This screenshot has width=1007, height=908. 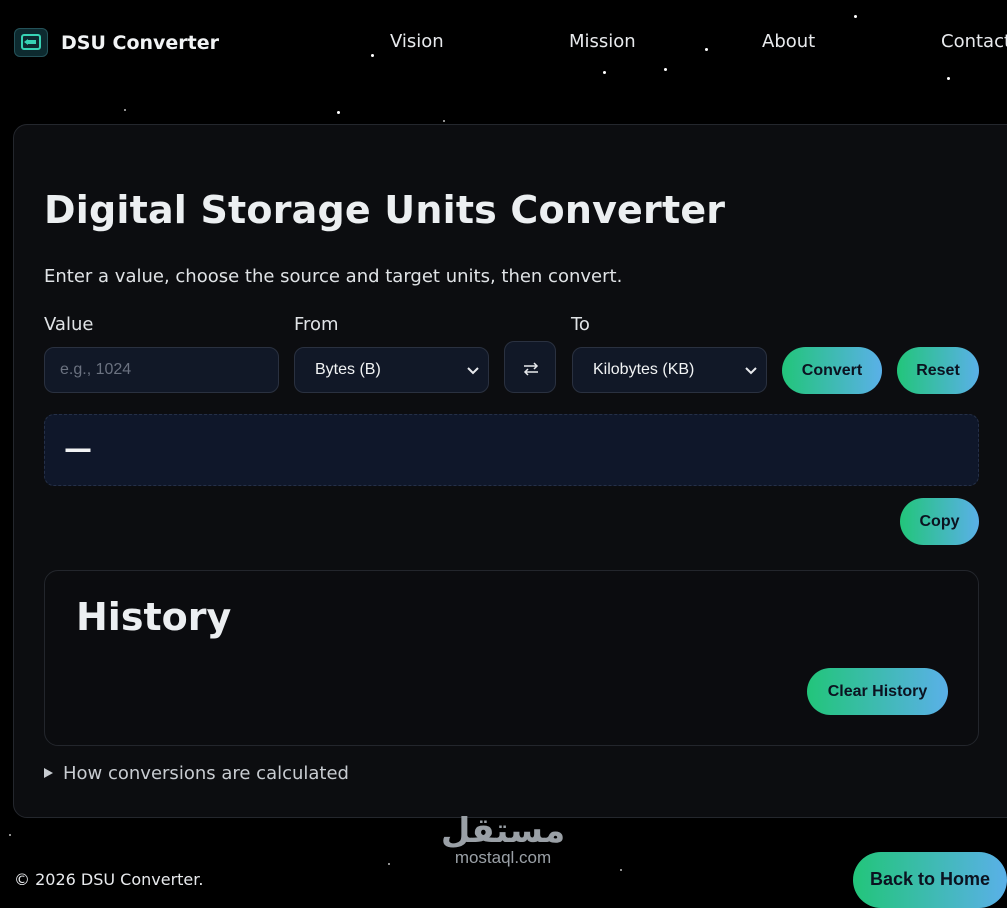 I want to click on value-input: e.g., 1024, so click(x=161, y=370).